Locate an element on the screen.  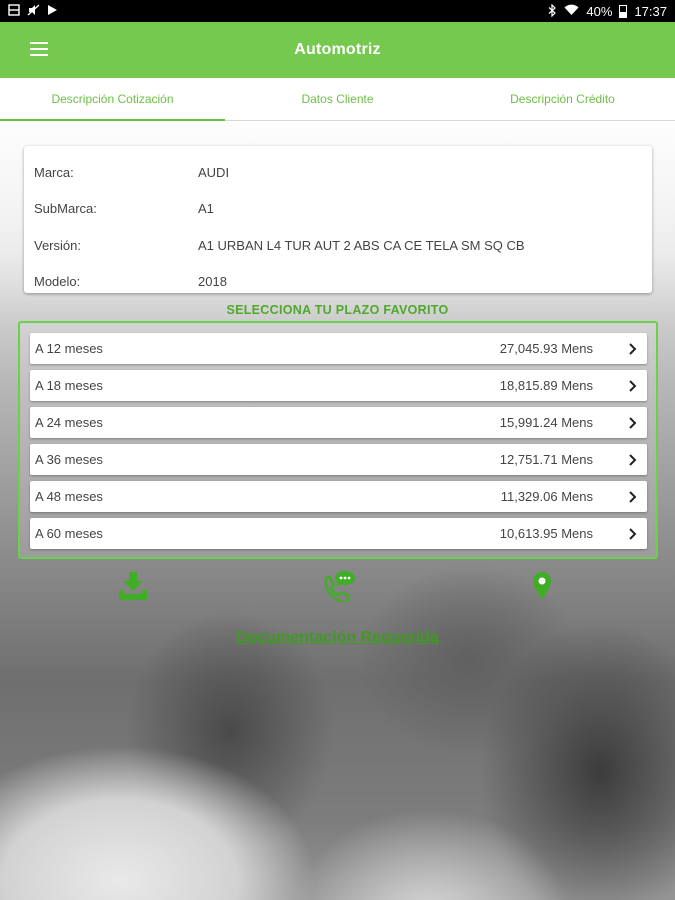
app-title: Automotriz is located at coordinates (337, 49).